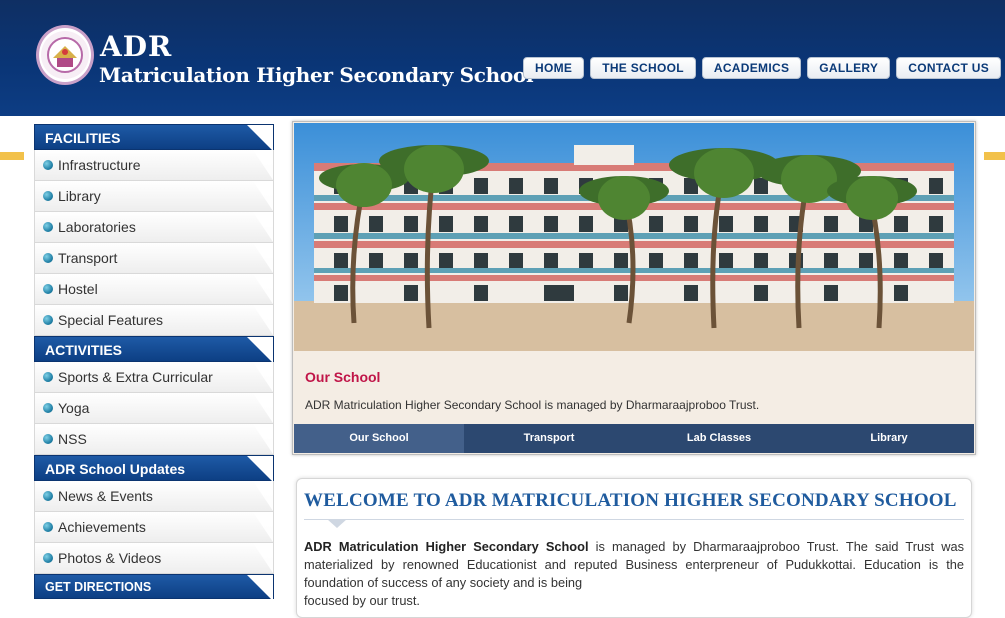  I want to click on get-directions-heading: GET DIRECTIONS, so click(154, 587).